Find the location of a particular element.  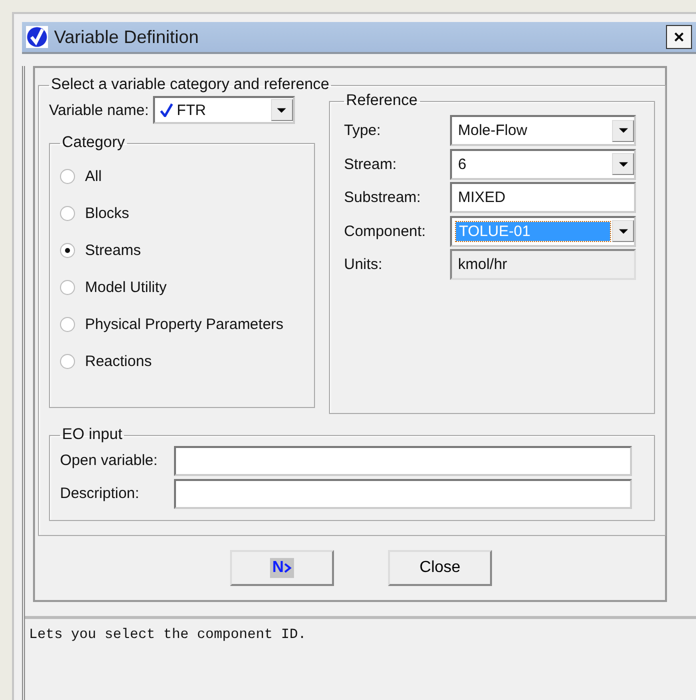

field-label: Variable name: is located at coordinates (99, 110).